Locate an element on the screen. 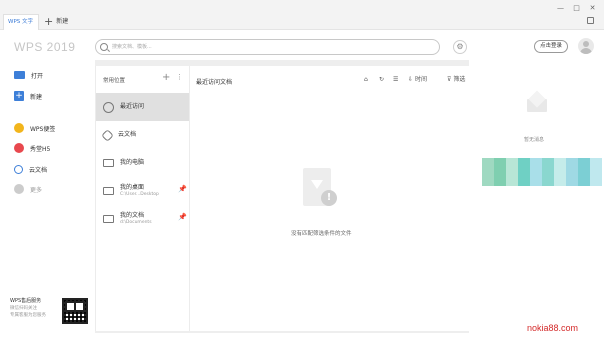 This screenshot has width=604, height=343. nav-new: + 新建 is located at coordinates (28, 96).